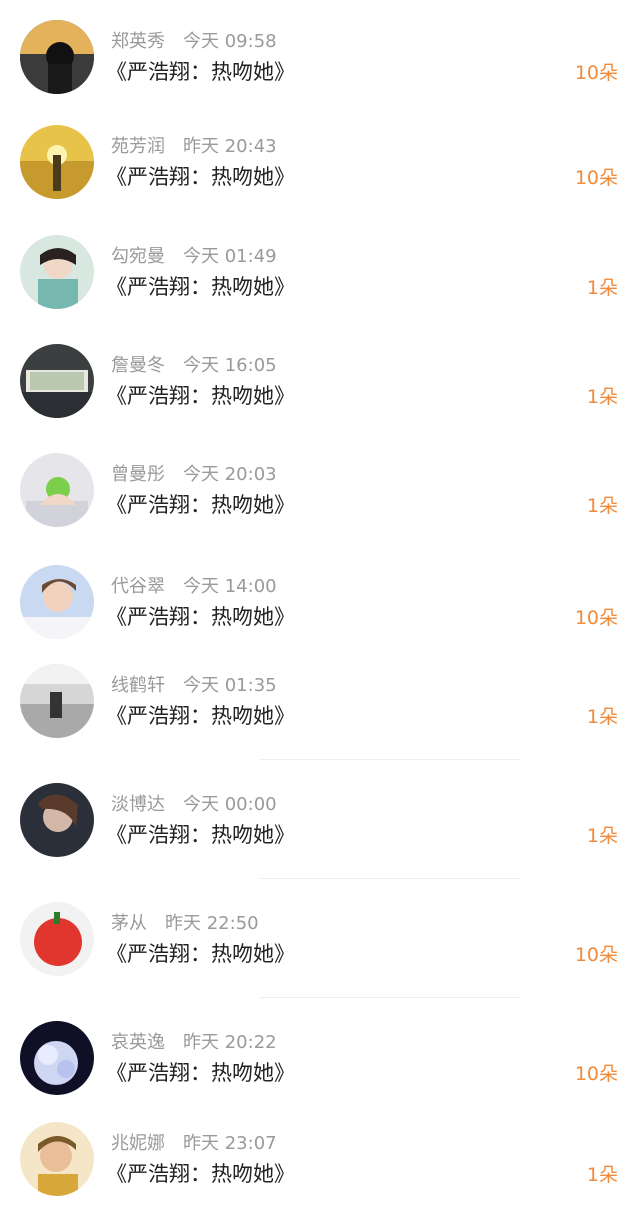 This screenshot has width=640, height=1217. I want to click on user-name: 苑芳润, so click(138, 146).